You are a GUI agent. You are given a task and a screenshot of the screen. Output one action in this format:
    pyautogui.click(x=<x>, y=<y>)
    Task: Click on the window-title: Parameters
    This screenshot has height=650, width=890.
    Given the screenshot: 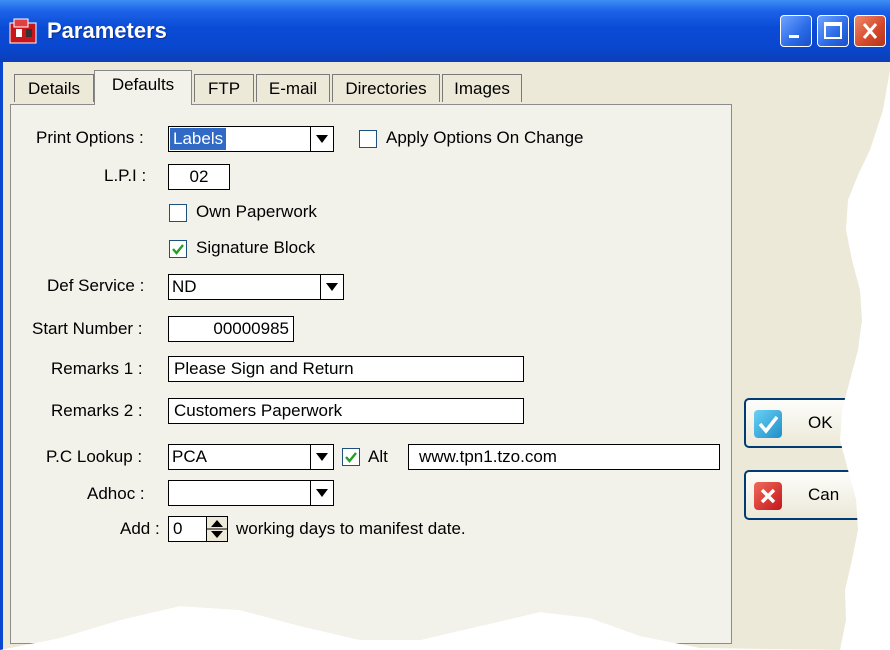 What is the action you would take?
    pyautogui.click(x=107, y=30)
    